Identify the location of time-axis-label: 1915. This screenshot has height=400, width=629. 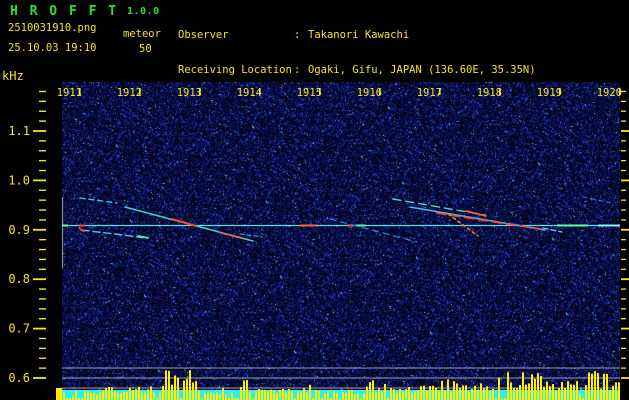
(309, 93).